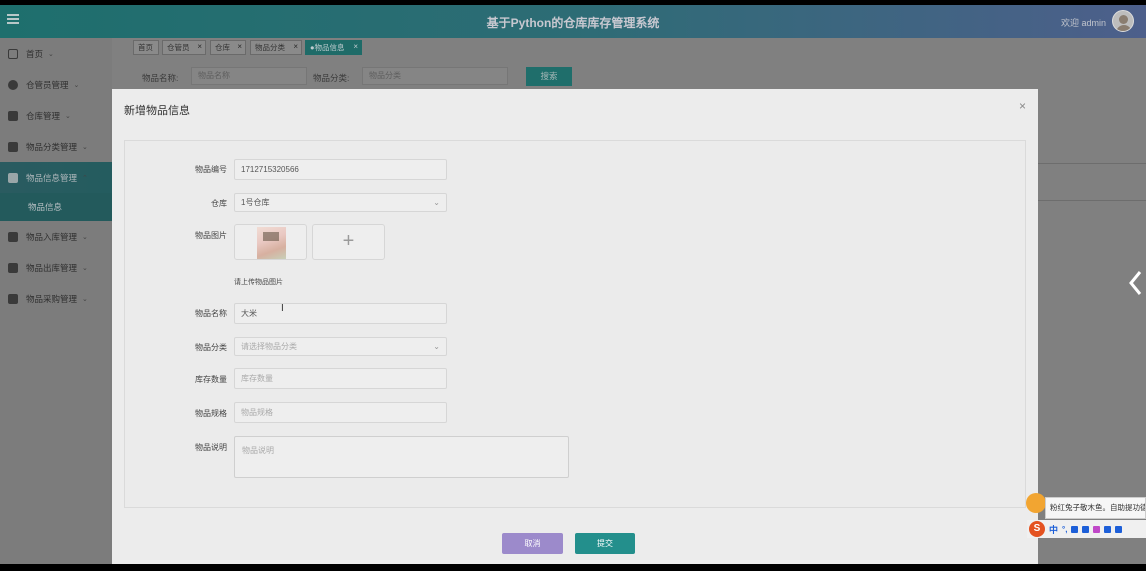 The height and width of the screenshot is (571, 1146). Describe the element at coordinates (1037, 529) in the screenshot. I see `sogou-logo-icon: S` at that location.